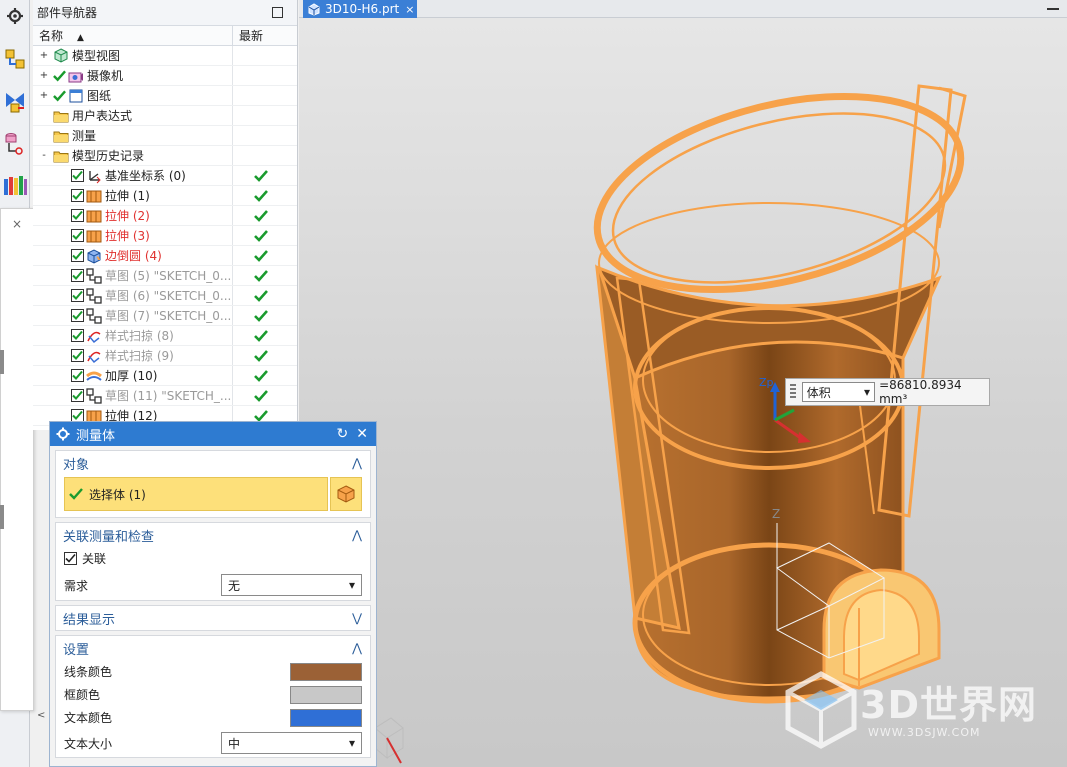  Describe the element at coordinates (127, 215) in the screenshot. I see `tree-node-label: 拉伸 (2)` at that location.